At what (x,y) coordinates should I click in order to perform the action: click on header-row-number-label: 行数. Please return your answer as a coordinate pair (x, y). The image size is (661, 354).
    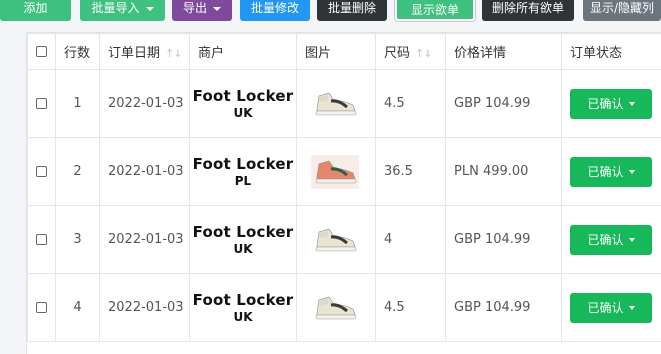
    Looking at the image, I should click on (77, 53).